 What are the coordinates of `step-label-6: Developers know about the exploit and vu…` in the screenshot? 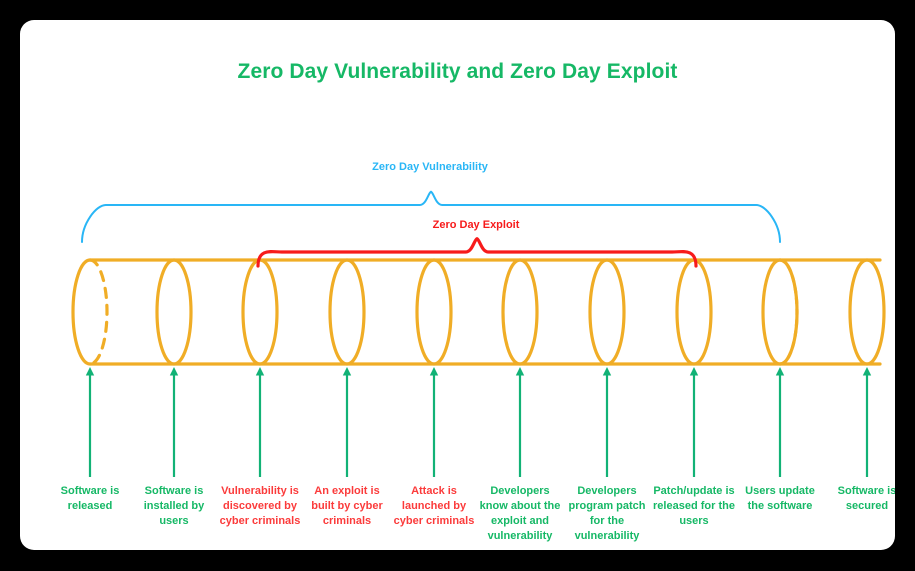 It's located at (520, 513).